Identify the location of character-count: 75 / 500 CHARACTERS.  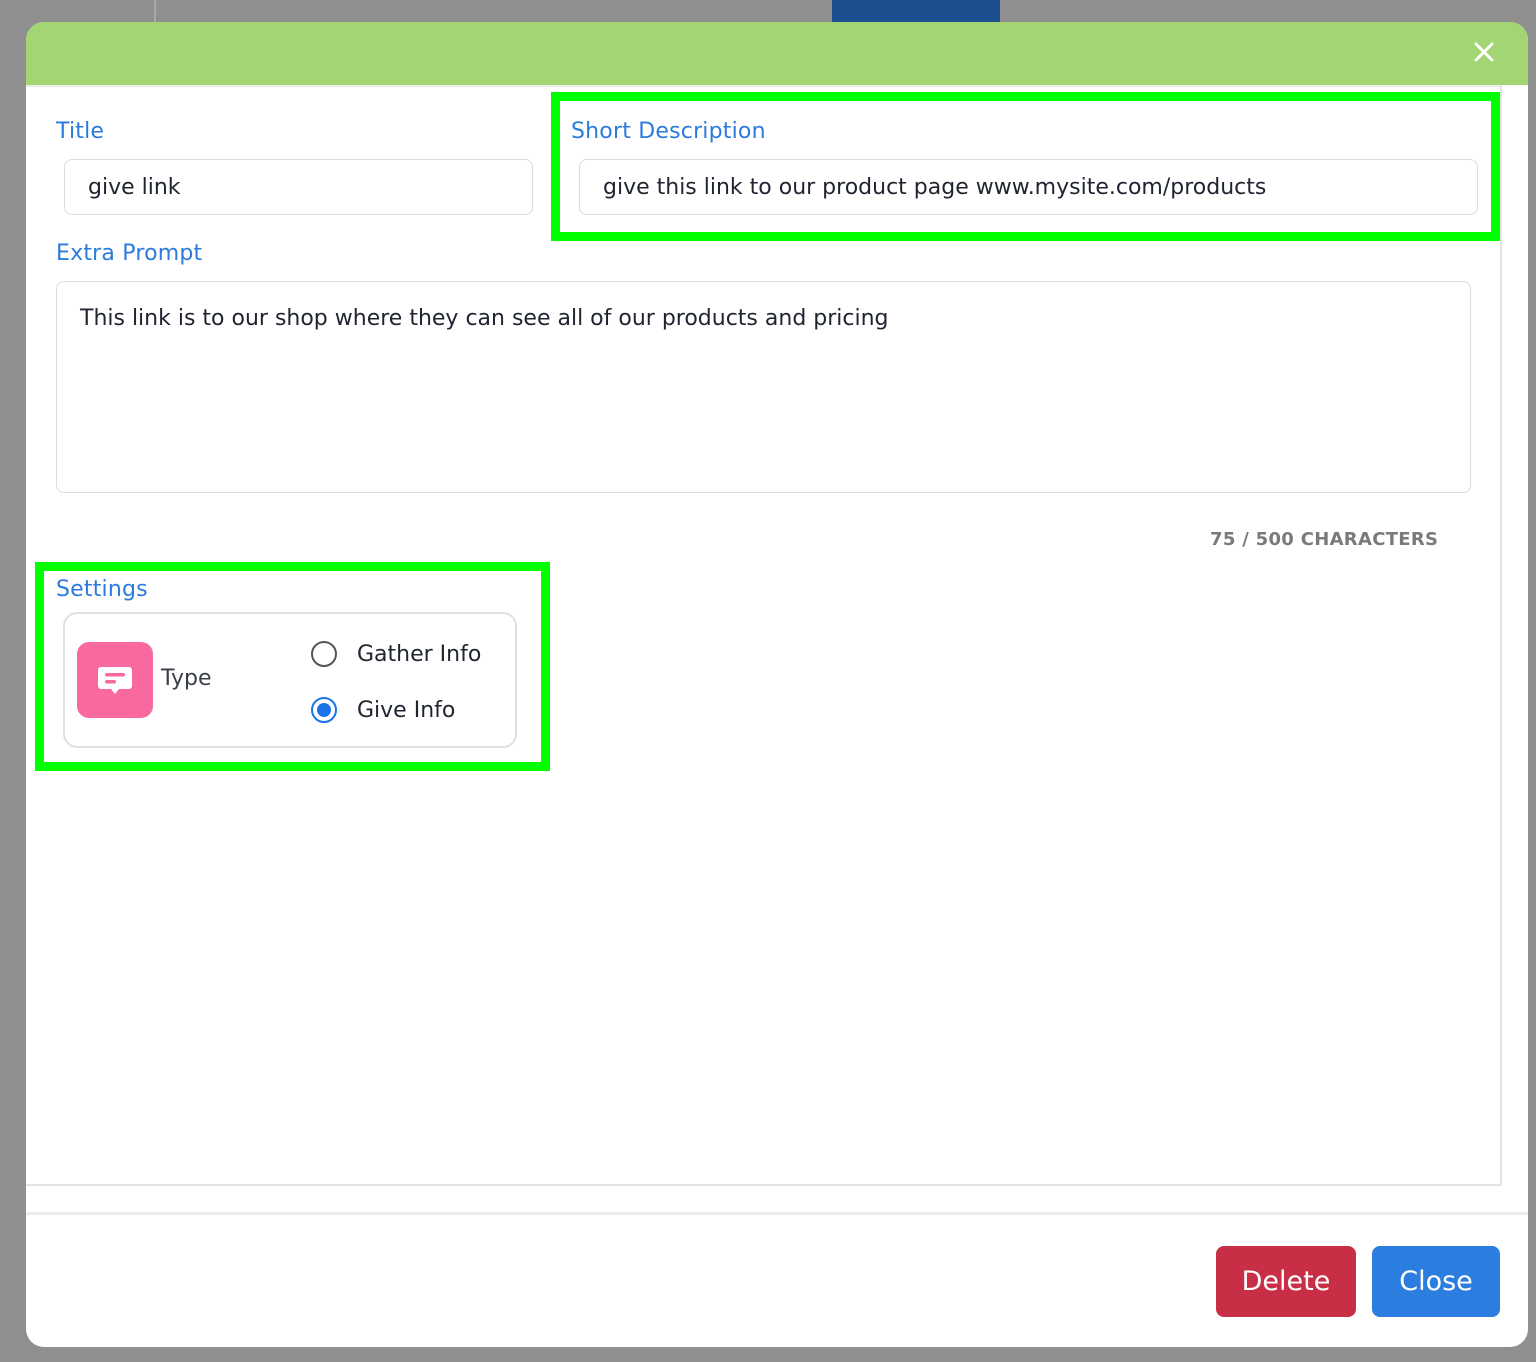
(1324, 539).